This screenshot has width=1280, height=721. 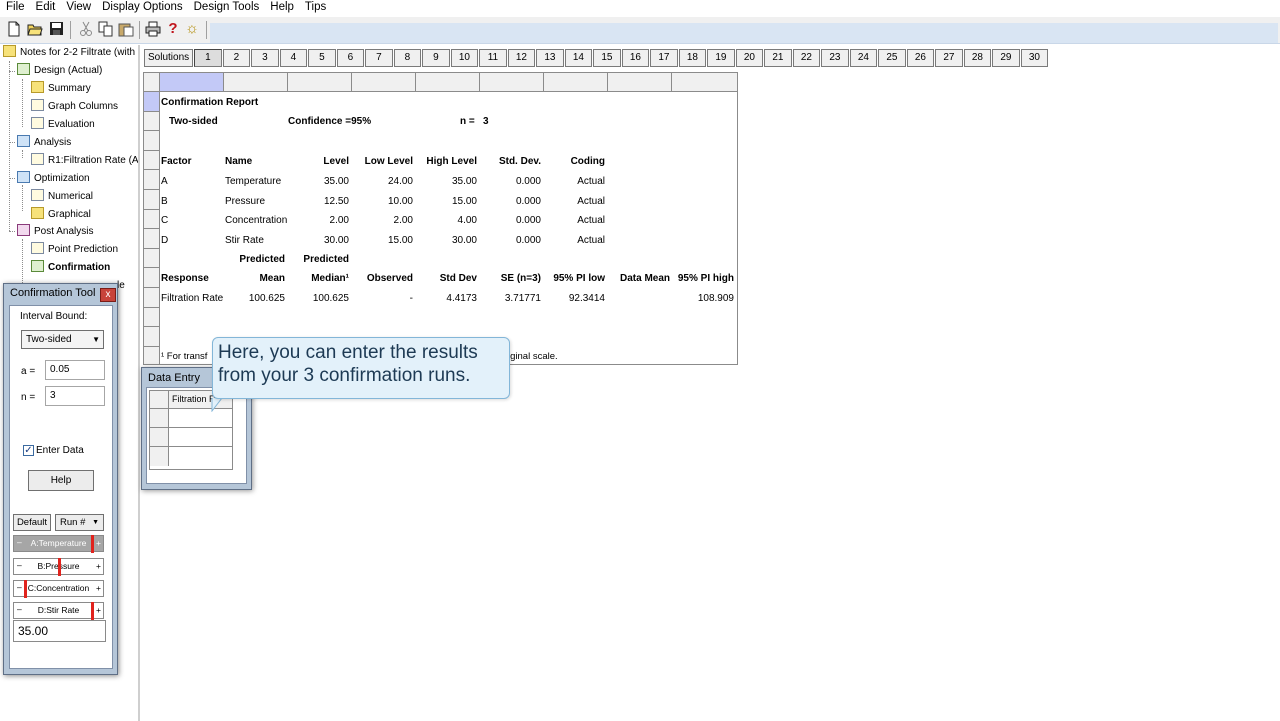 I want to click on solution-tab-19: 19, so click(x=721, y=58).